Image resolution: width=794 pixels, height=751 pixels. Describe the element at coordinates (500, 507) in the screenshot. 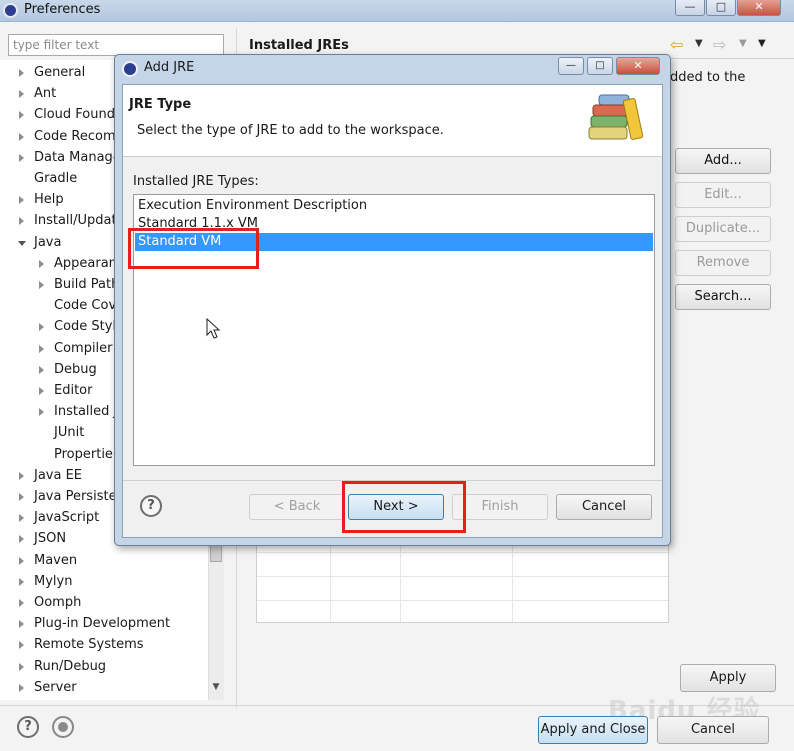

I see `finish-button: Finish` at that location.